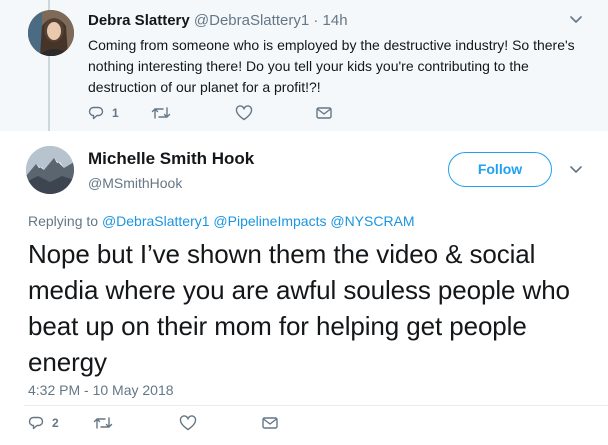 The width and height of the screenshot is (608, 445). I want to click on mention-link: @DebraSlattery1, so click(156, 221).